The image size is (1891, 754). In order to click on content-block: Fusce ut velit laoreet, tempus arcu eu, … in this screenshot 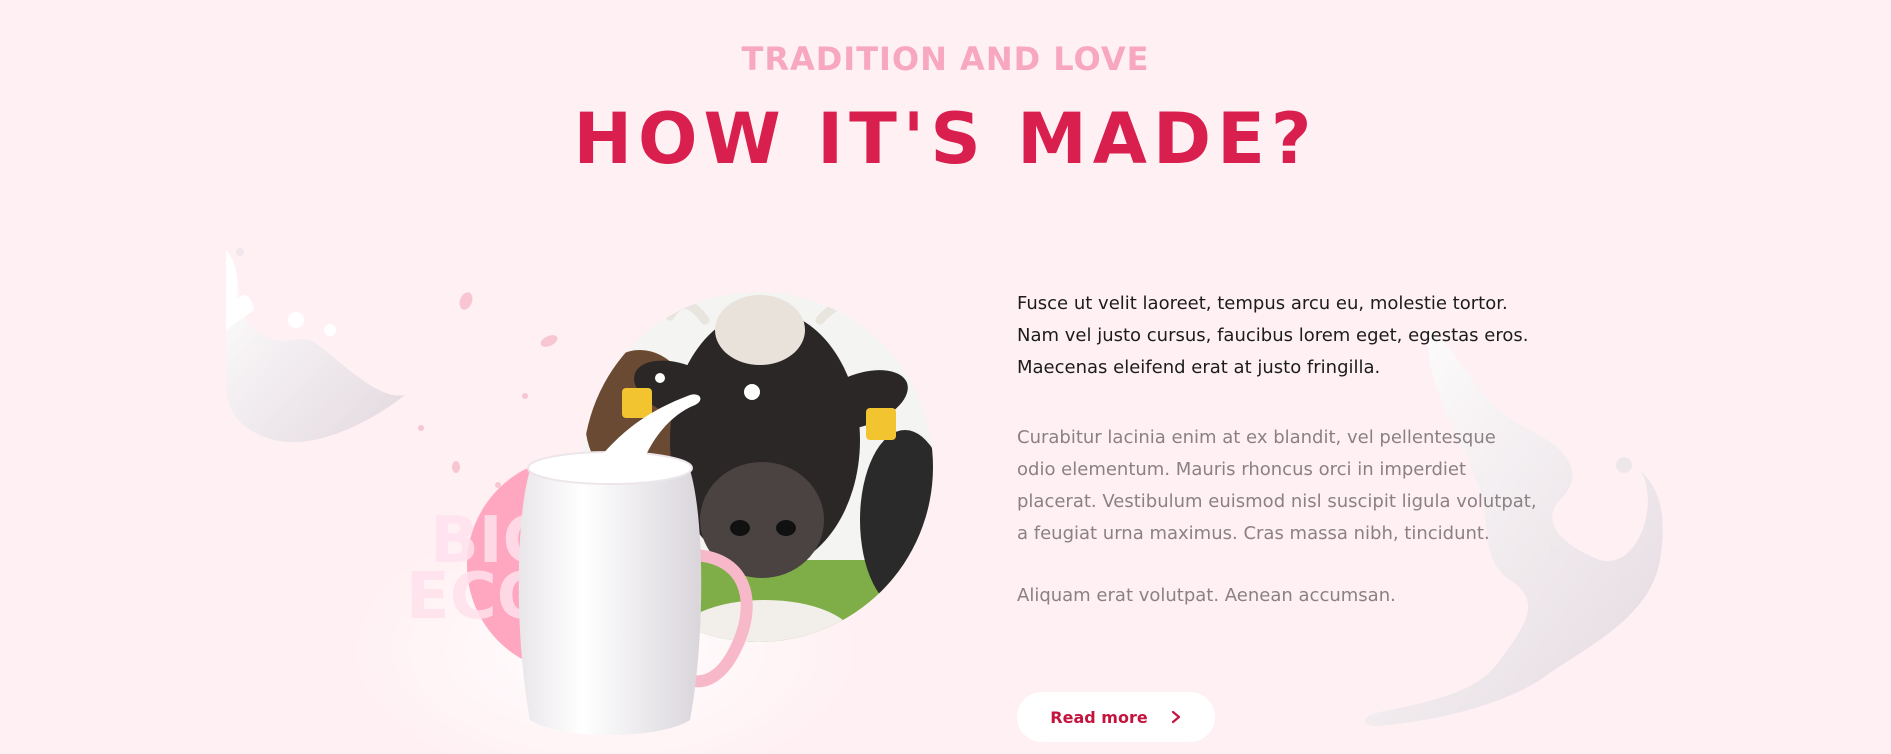, I will do `click(1277, 450)`.